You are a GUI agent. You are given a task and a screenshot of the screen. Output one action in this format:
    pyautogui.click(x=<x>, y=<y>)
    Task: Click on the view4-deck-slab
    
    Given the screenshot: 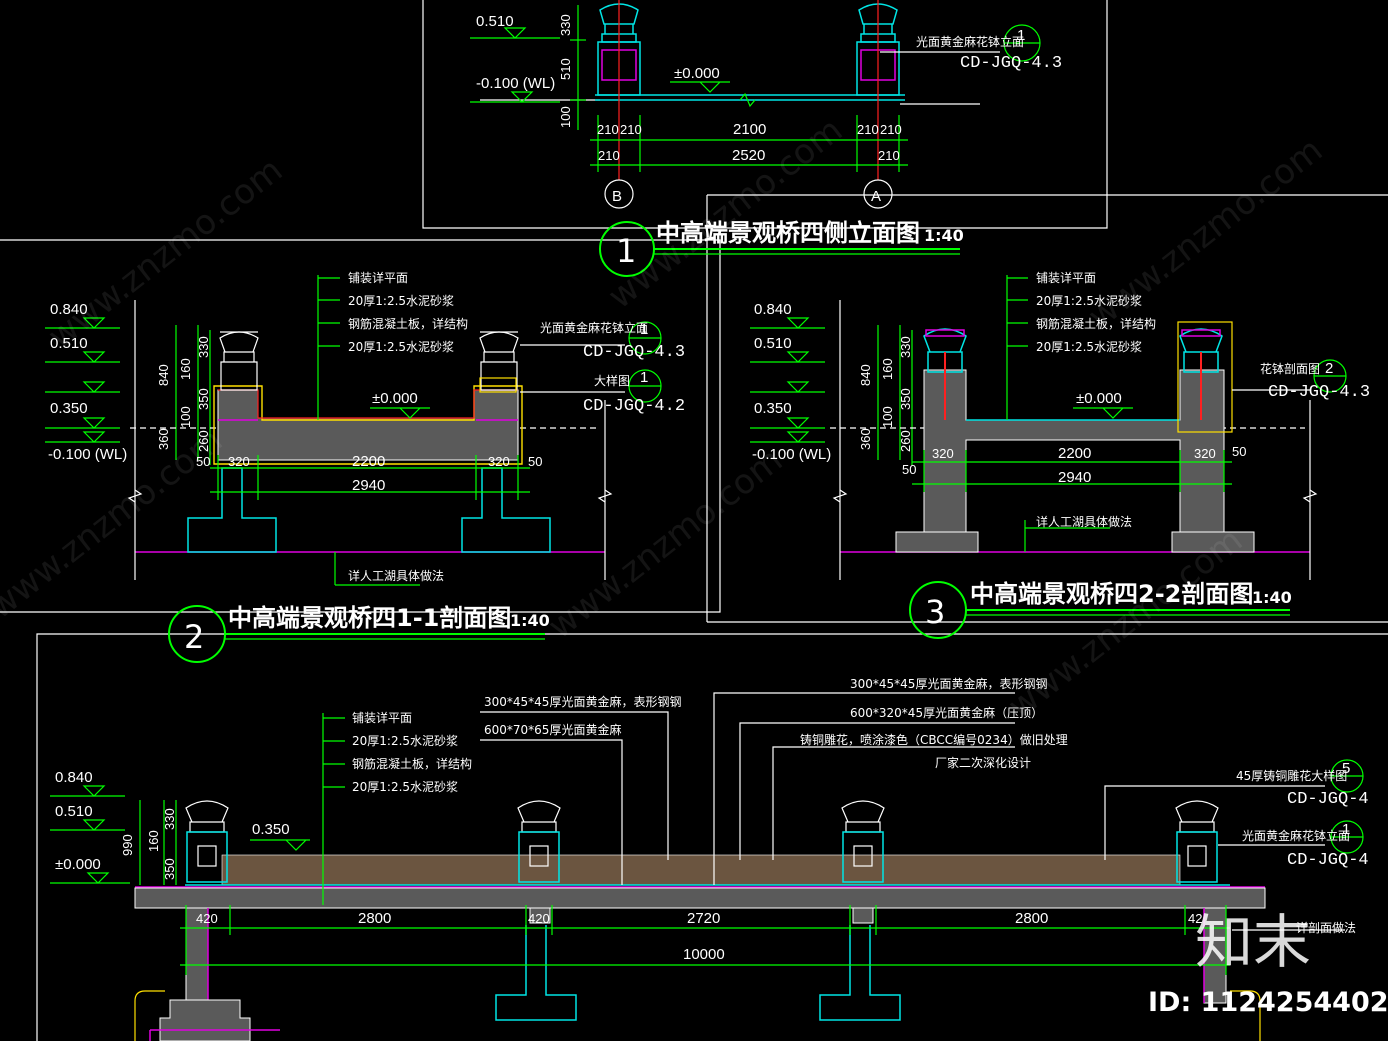 What is the action you would take?
    pyautogui.click(x=700, y=898)
    